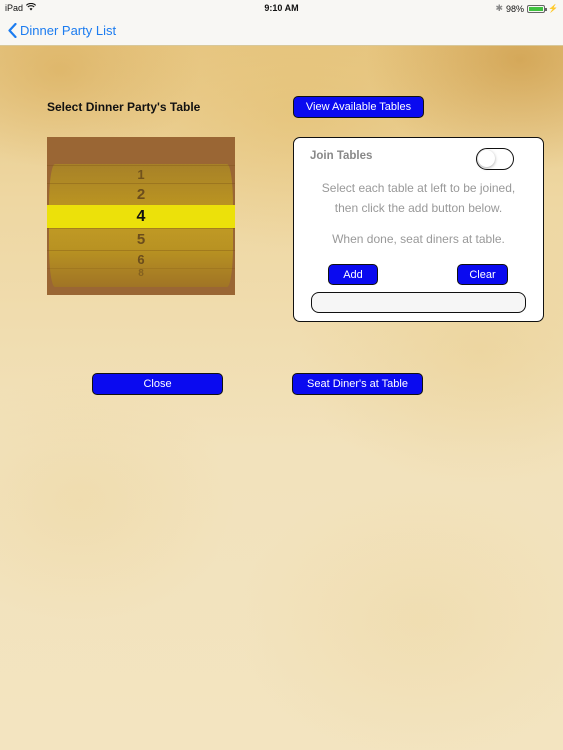  What do you see at coordinates (418, 208) in the screenshot?
I see `instruction-line-2: then click the add button below.` at bounding box center [418, 208].